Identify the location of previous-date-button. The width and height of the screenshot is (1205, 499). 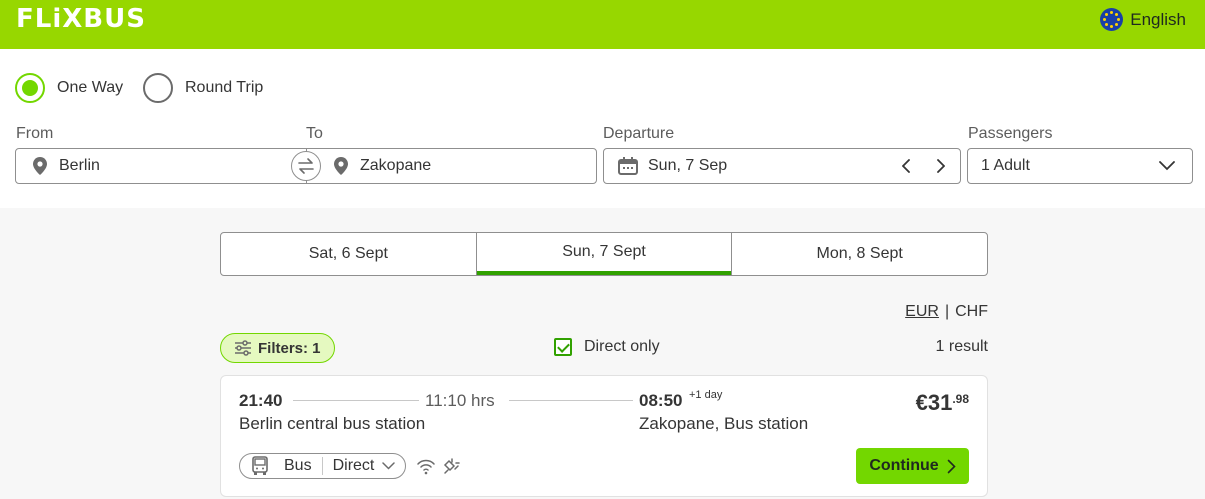
(906, 166).